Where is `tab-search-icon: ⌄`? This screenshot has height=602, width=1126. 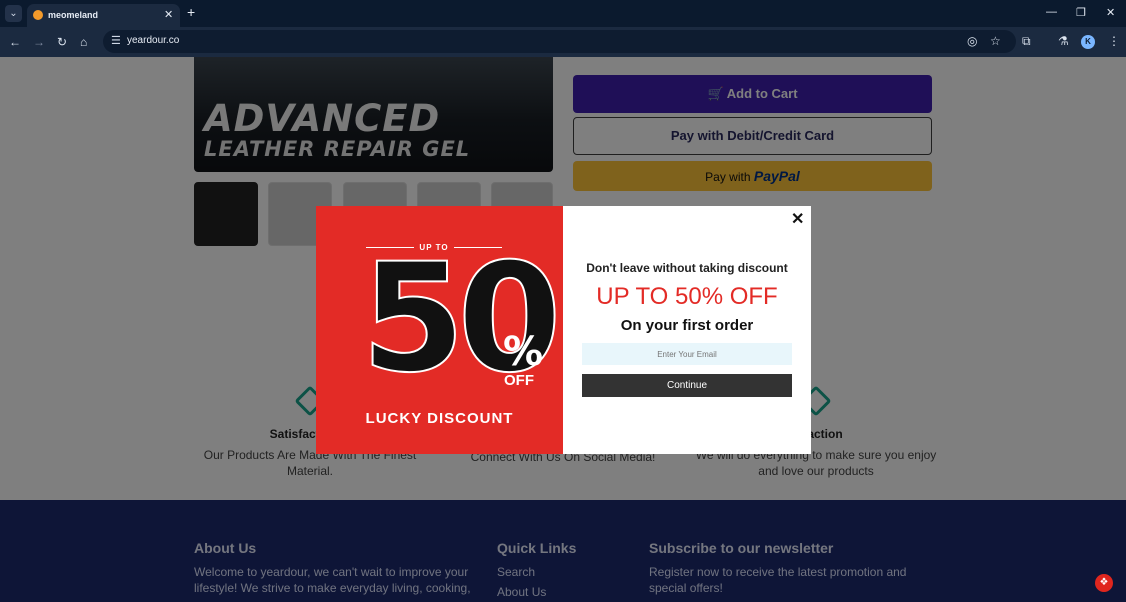 tab-search-icon: ⌄ is located at coordinates (13, 13).